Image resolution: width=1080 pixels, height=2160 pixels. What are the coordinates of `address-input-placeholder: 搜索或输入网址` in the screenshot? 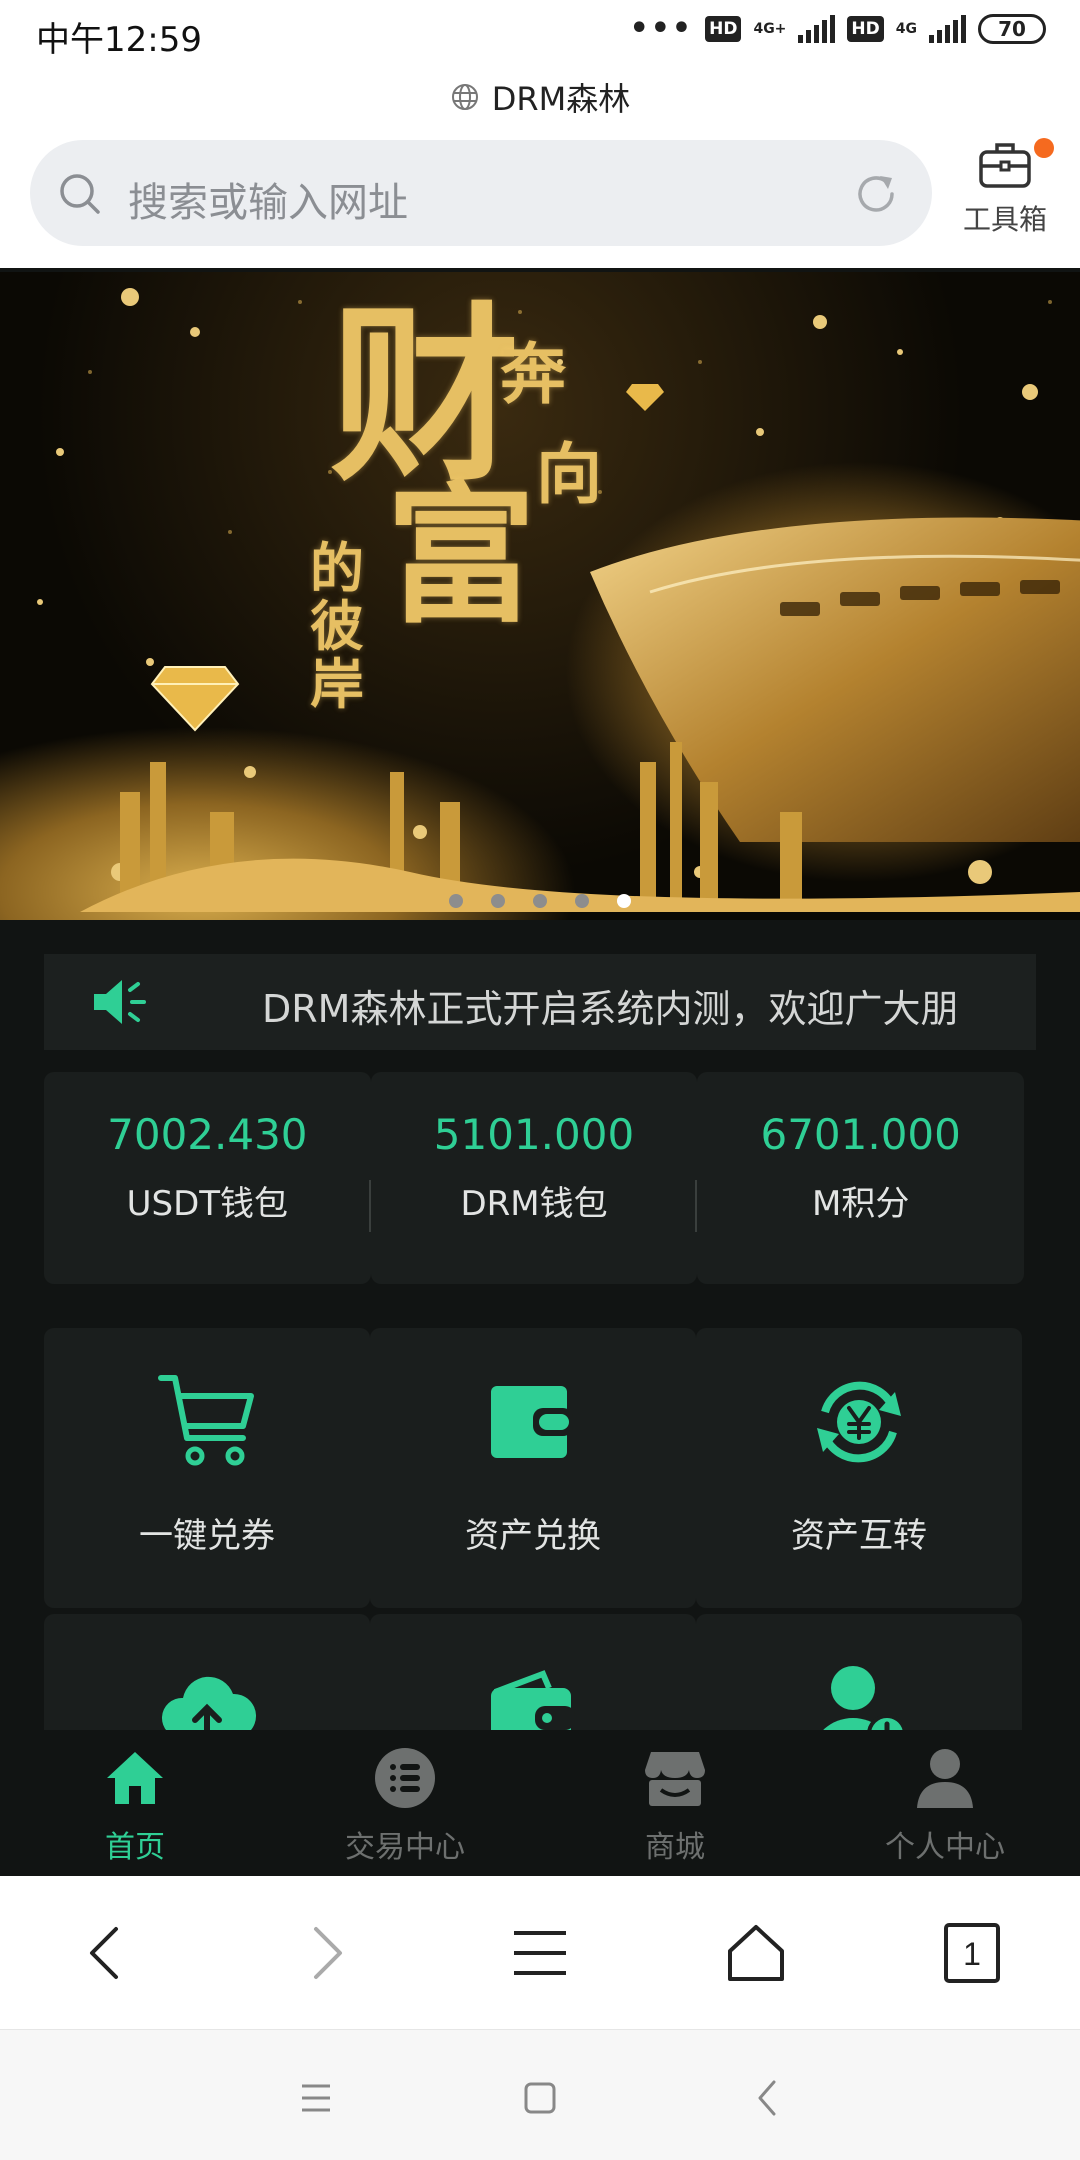 It's located at (268, 199).